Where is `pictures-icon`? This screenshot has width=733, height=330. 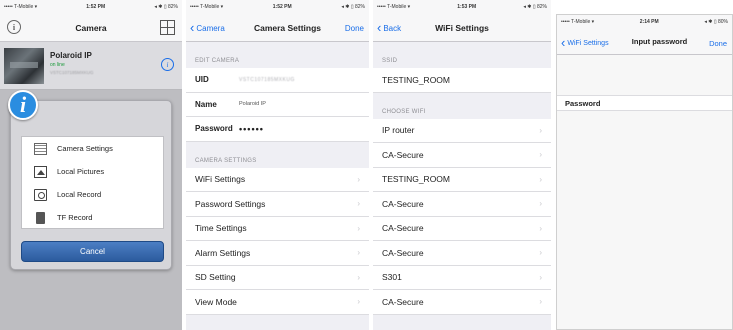 pictures-icon is located at coordinates (40, 171).